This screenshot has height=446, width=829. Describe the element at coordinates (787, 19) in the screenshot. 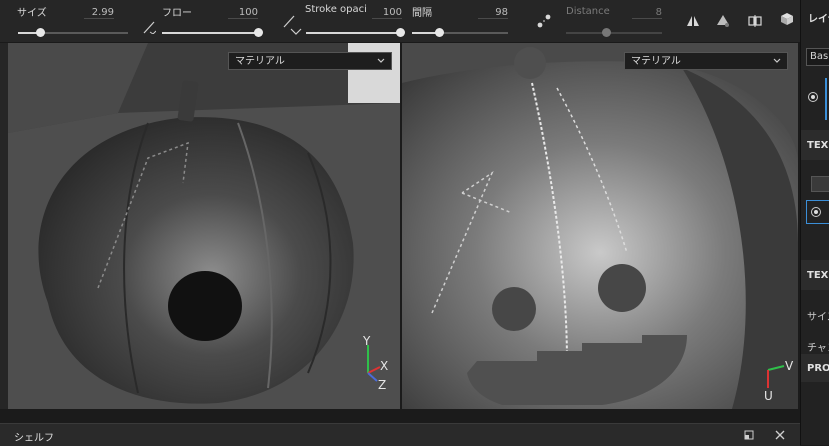

I see `cube-icon` at that location.